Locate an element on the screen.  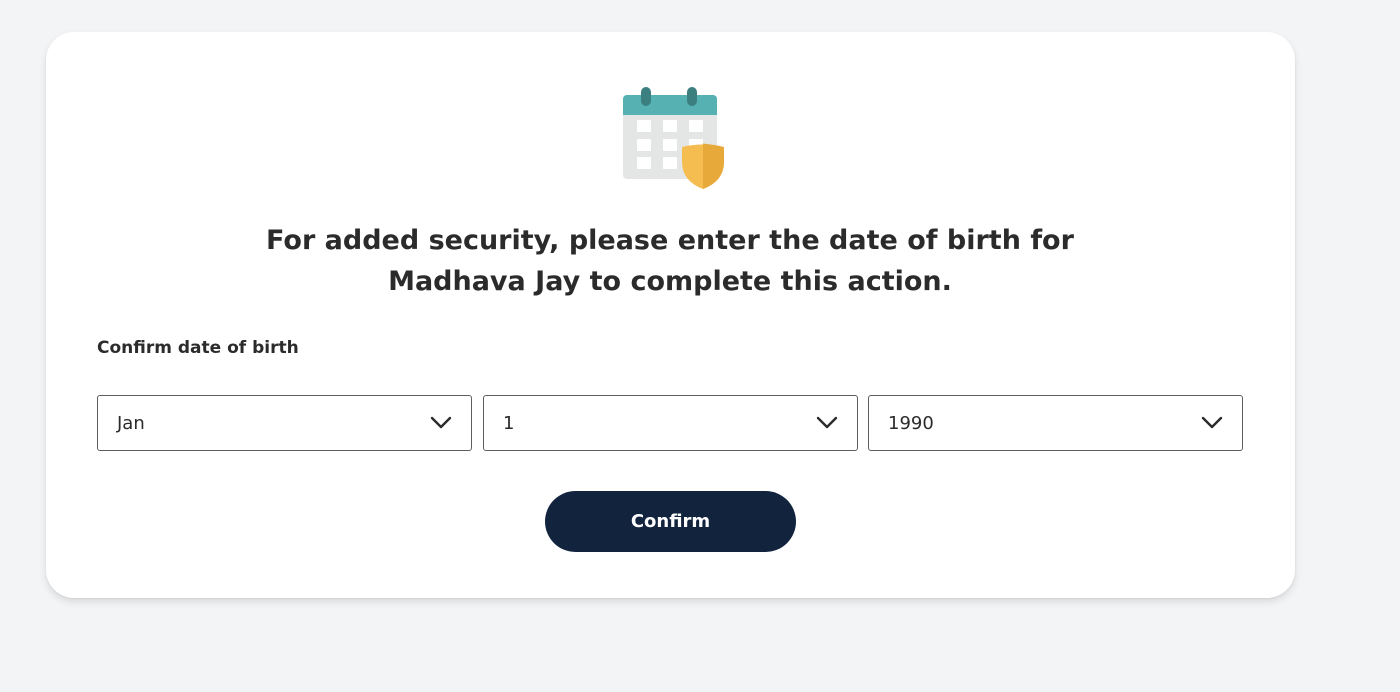
month-select: Jan is located at coordinates (284, 423).